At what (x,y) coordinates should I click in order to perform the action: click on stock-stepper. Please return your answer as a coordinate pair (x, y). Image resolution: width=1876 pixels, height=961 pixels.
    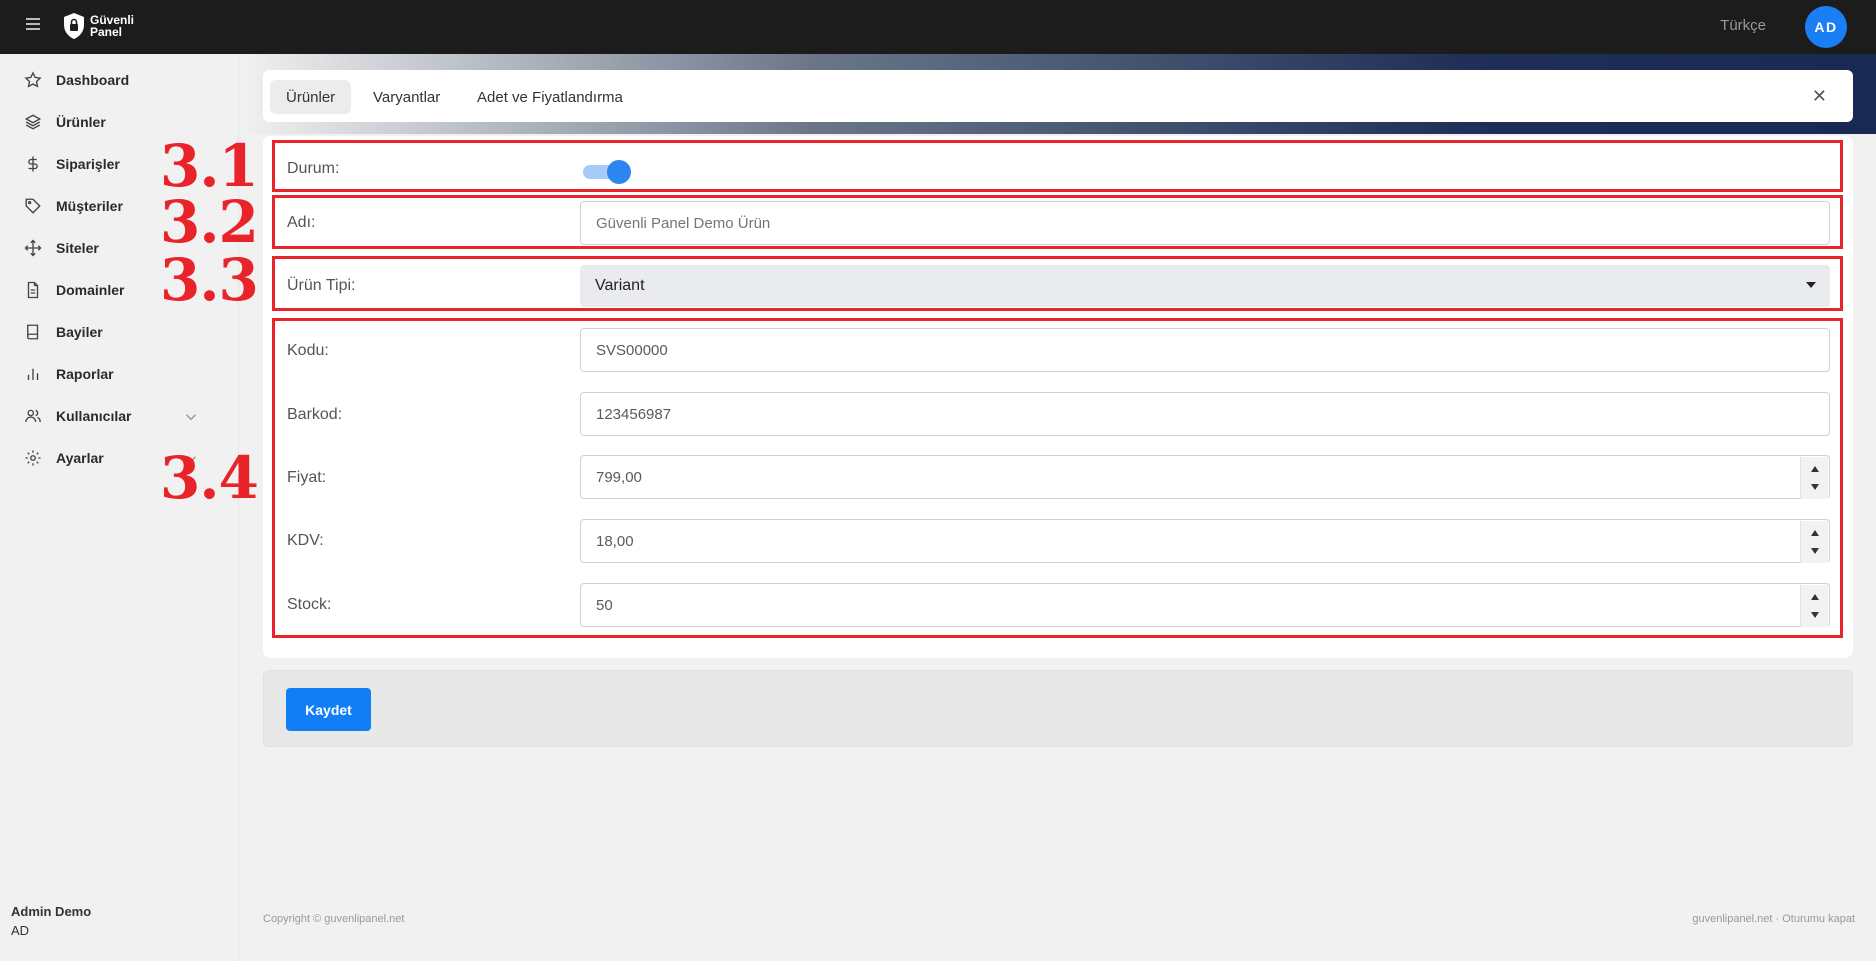
    Looking at the image, I should click on (1814, 606).